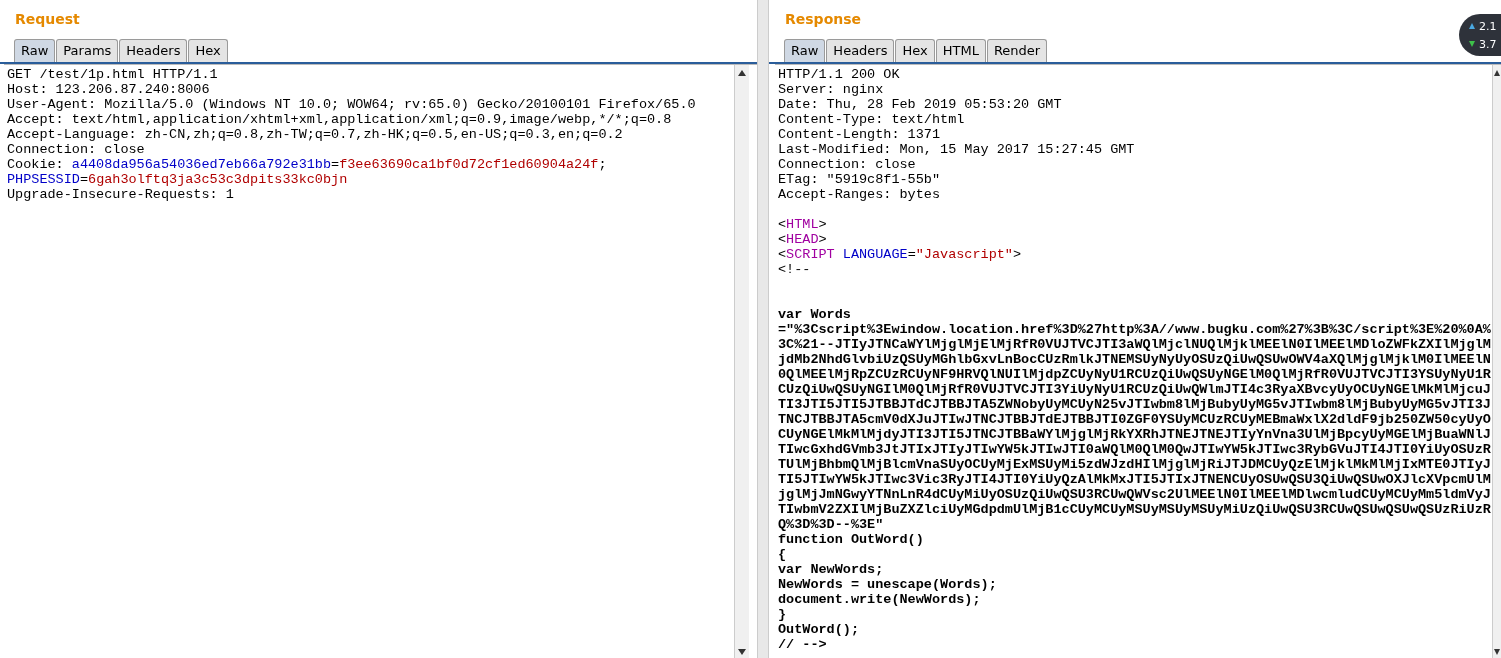 This screenshot has width=1501, height=658. I want to click on code-line: jdMb2NhdGlvbiUzQSUyMGhlbGxvLnBocCUzRmlkJTNEMSUyNyUyOSUzQiUwQSUwOWV4aXQlMjglMjklM0IlMEElN, so click(1134, 359).